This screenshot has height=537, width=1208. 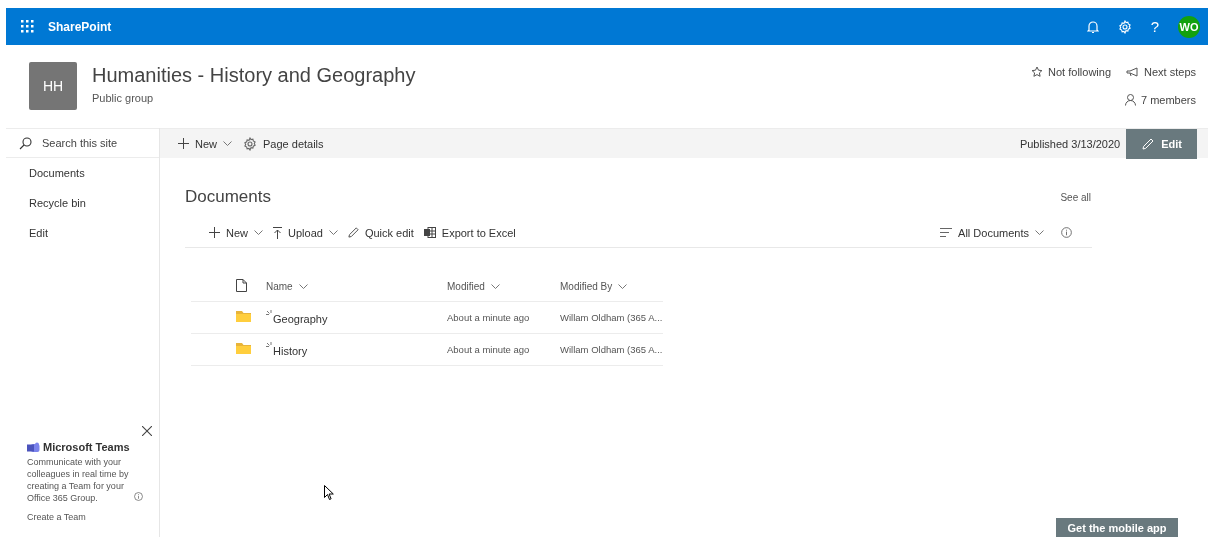 What do you see at coordinates (283, 143) in the screenshot?
I see `page-details-button: Page details` at bounding box center [283, 143].